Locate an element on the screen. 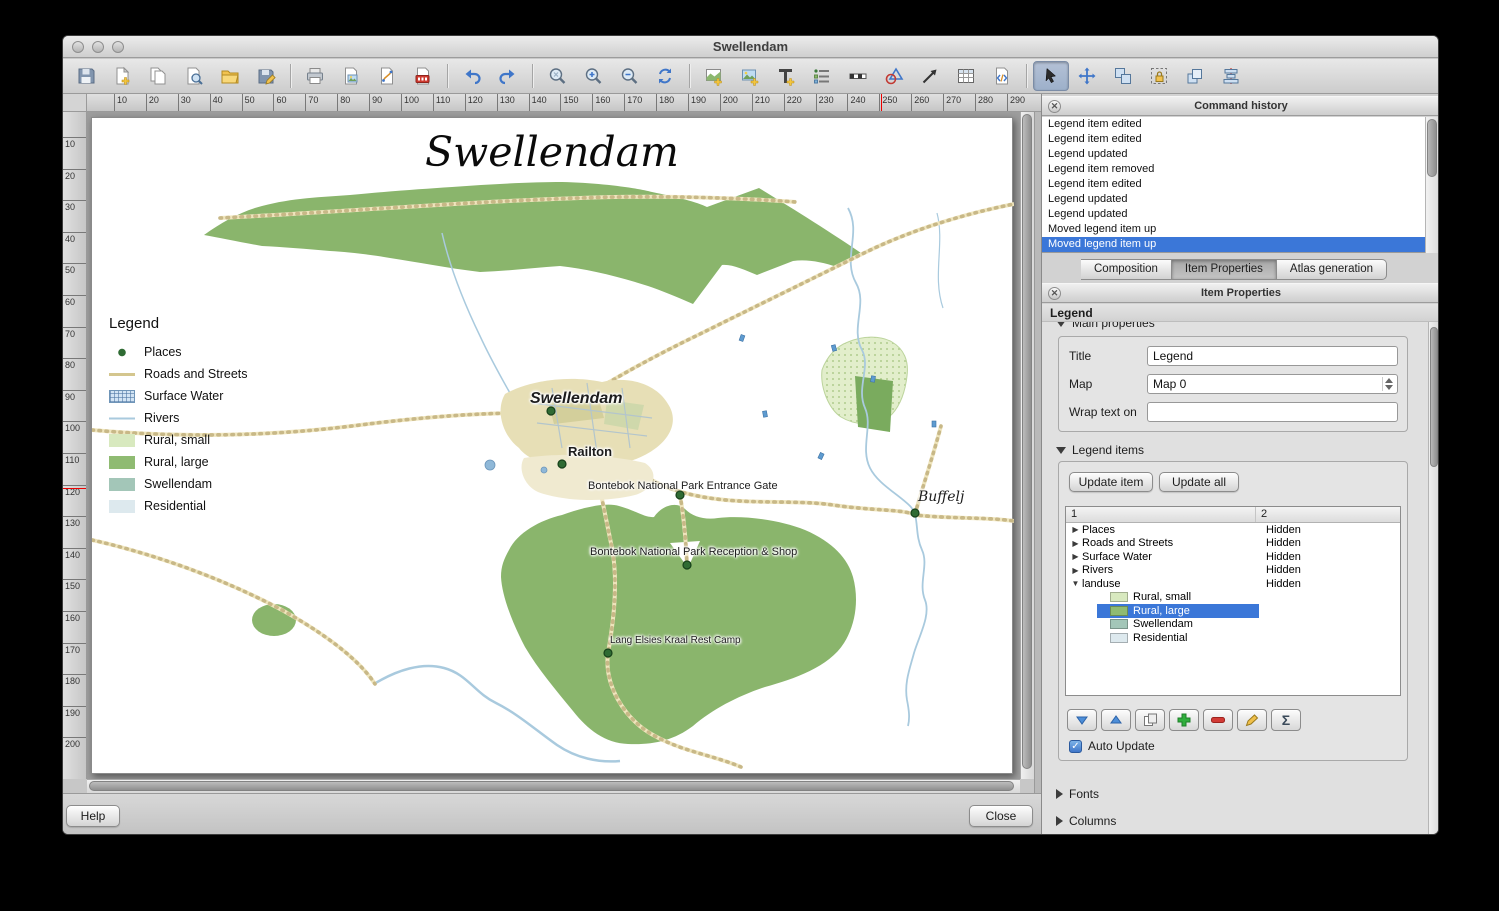 Image resolution: width=1499 pixels, height=911 pixels. open-folder-button is located at coordinates (230, 76).